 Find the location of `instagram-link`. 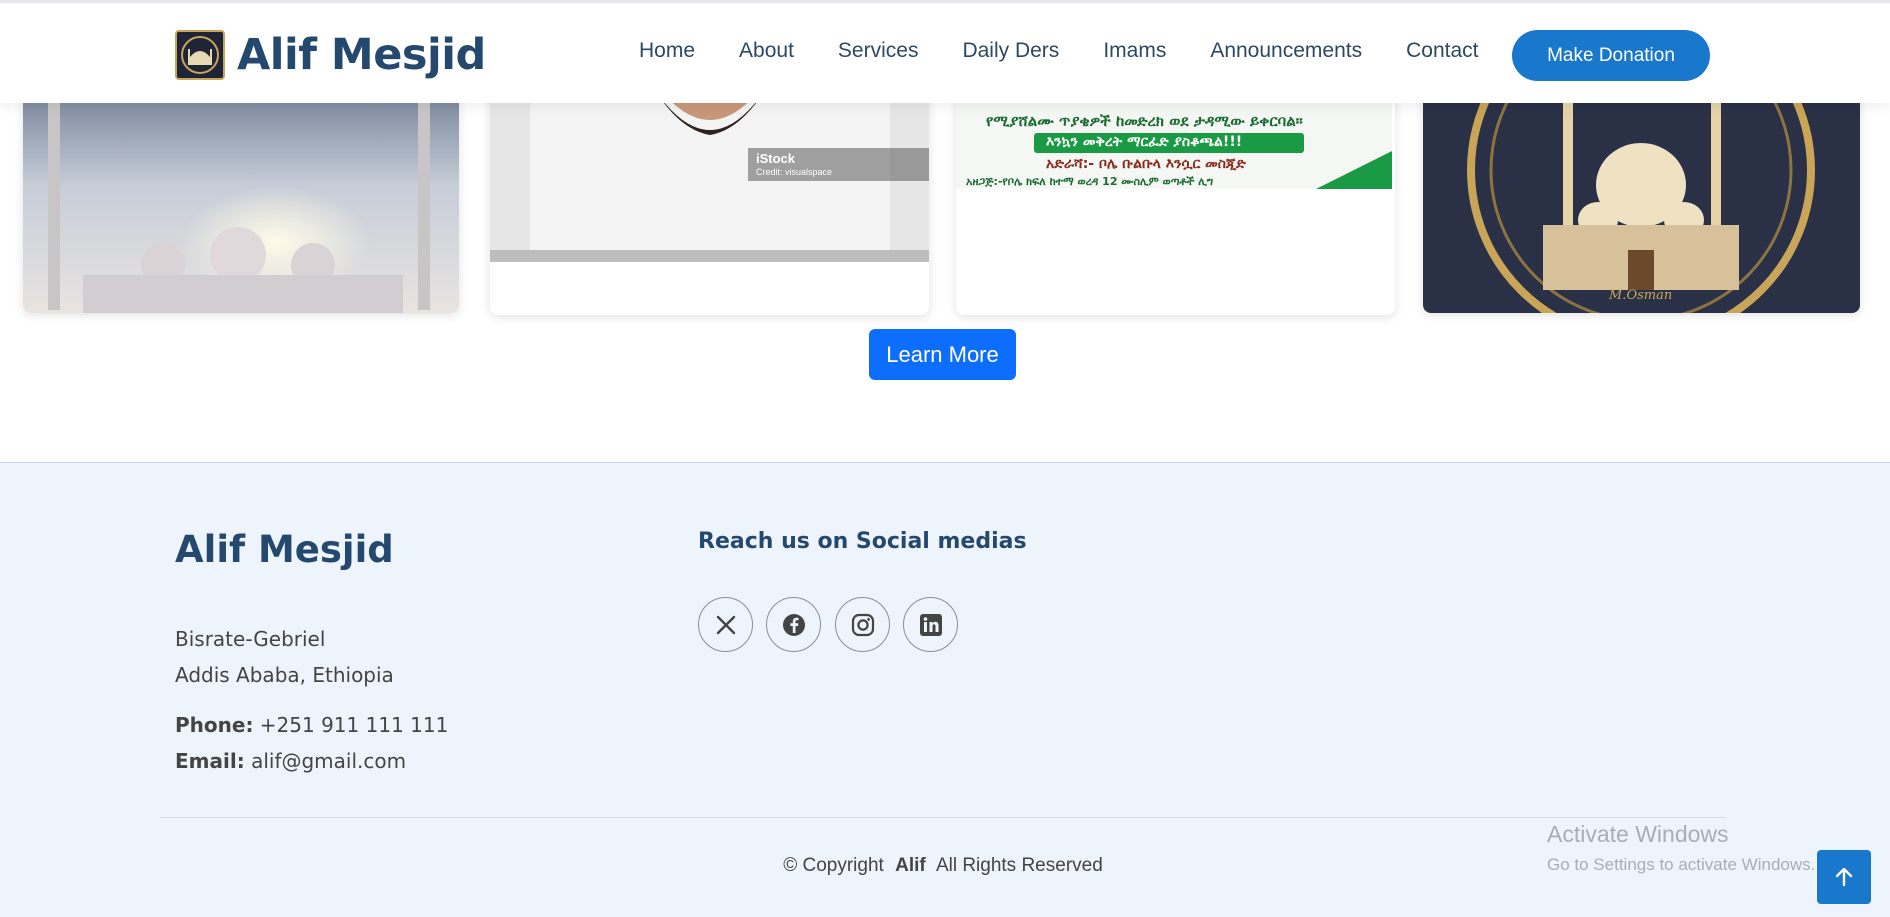

instagram-link is located at coordinates (862, 624).